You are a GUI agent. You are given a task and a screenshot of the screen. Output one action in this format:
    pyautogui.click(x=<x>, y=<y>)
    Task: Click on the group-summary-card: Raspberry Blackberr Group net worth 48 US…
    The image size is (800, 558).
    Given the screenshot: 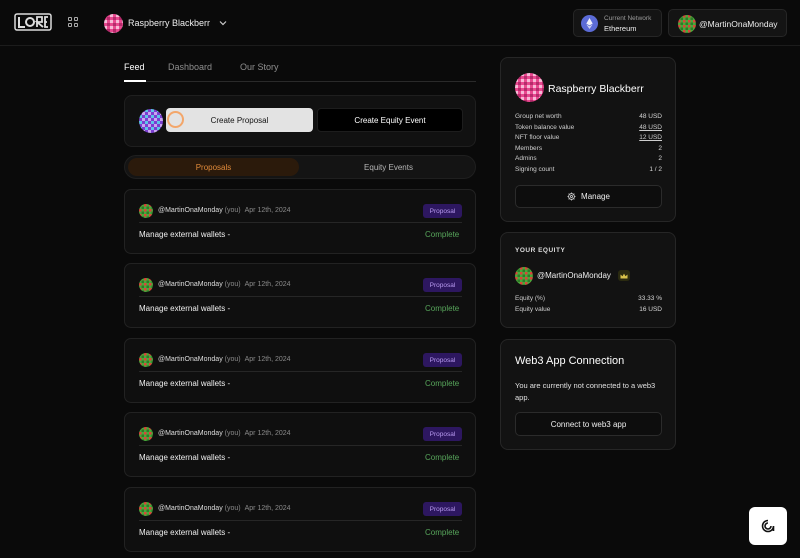 What is the action you would take?
    pyautogui.click(x=588, y=139)
    